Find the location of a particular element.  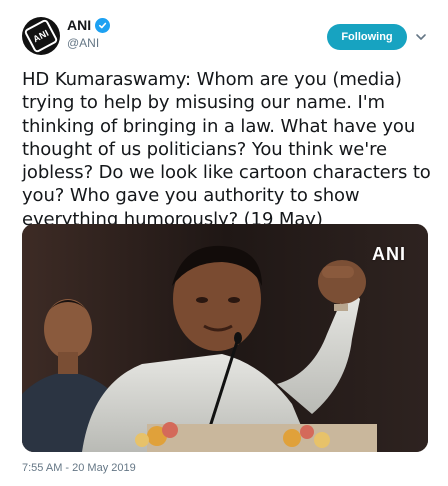

tweet-timestamp: 7:55 AM - 20 May 2019 is located at coordinates (79, 468).